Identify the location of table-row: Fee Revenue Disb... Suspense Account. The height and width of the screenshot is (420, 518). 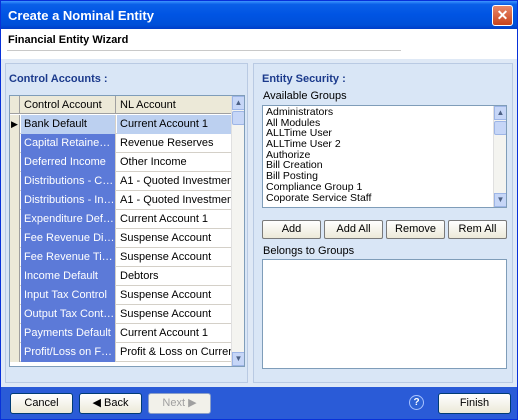
(121, 238).